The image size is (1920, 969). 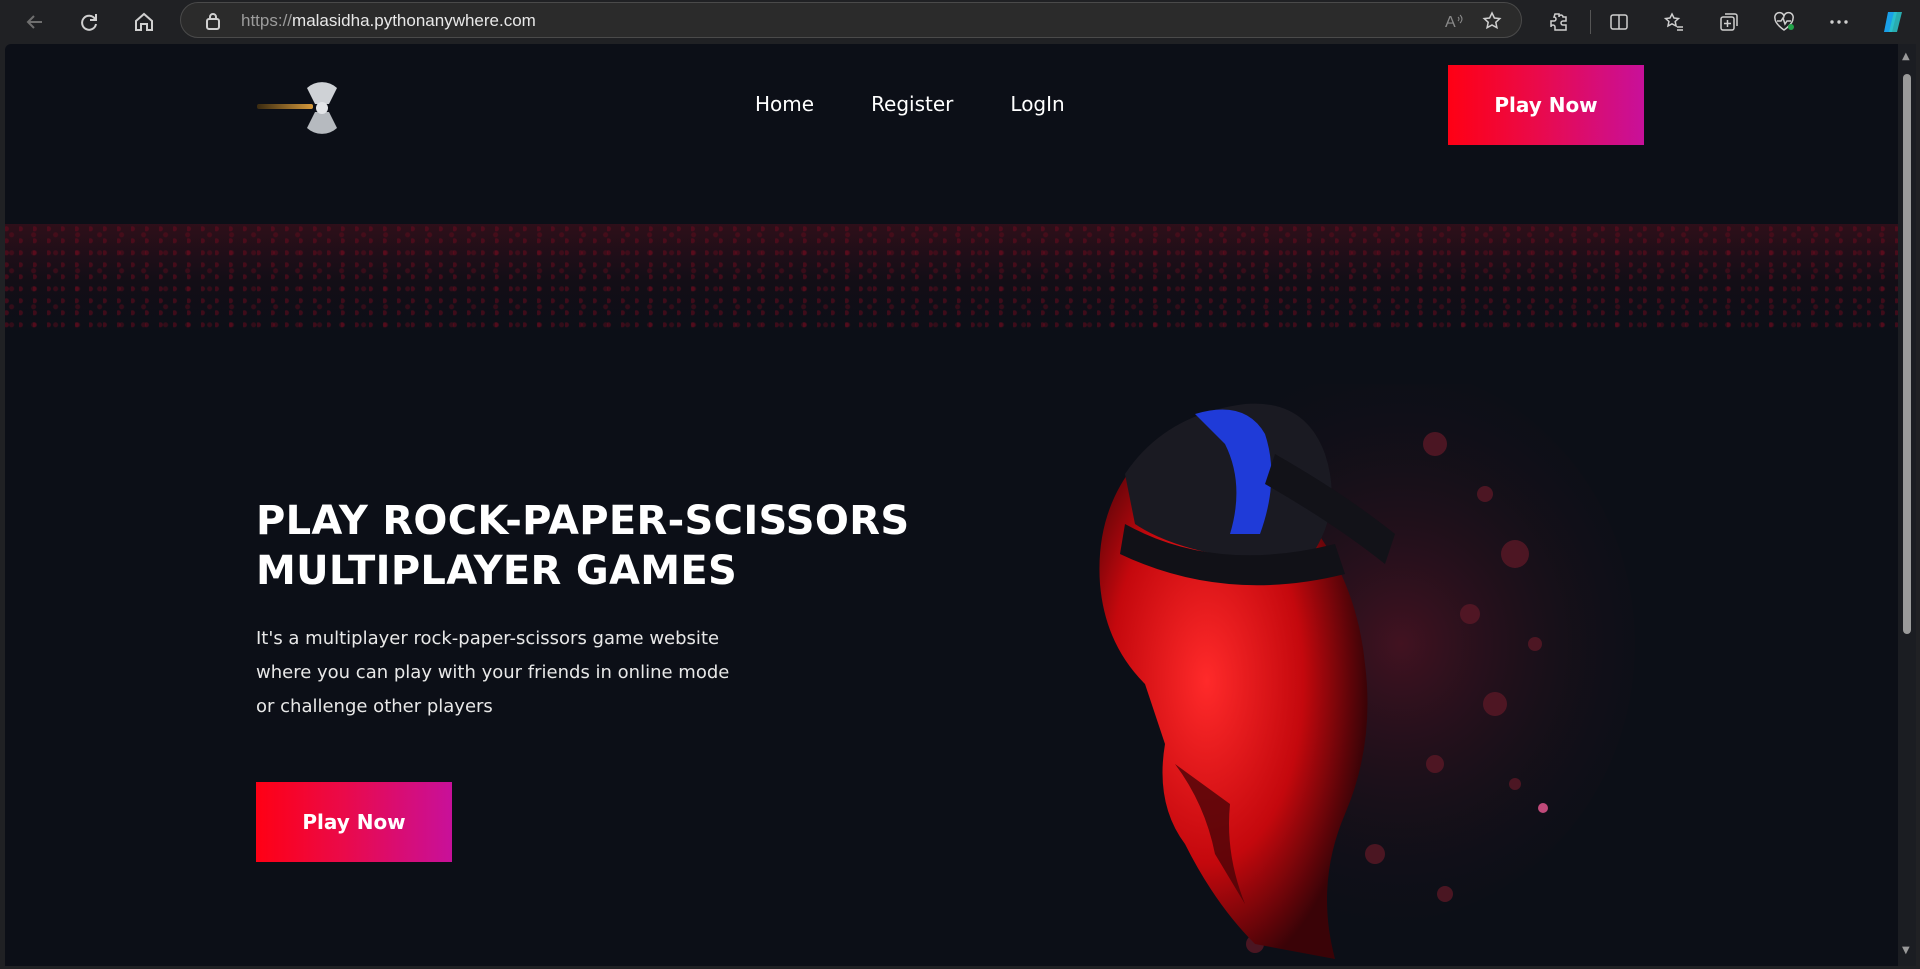 I want to click on extensions-icon, so click(x=1558, y=22).